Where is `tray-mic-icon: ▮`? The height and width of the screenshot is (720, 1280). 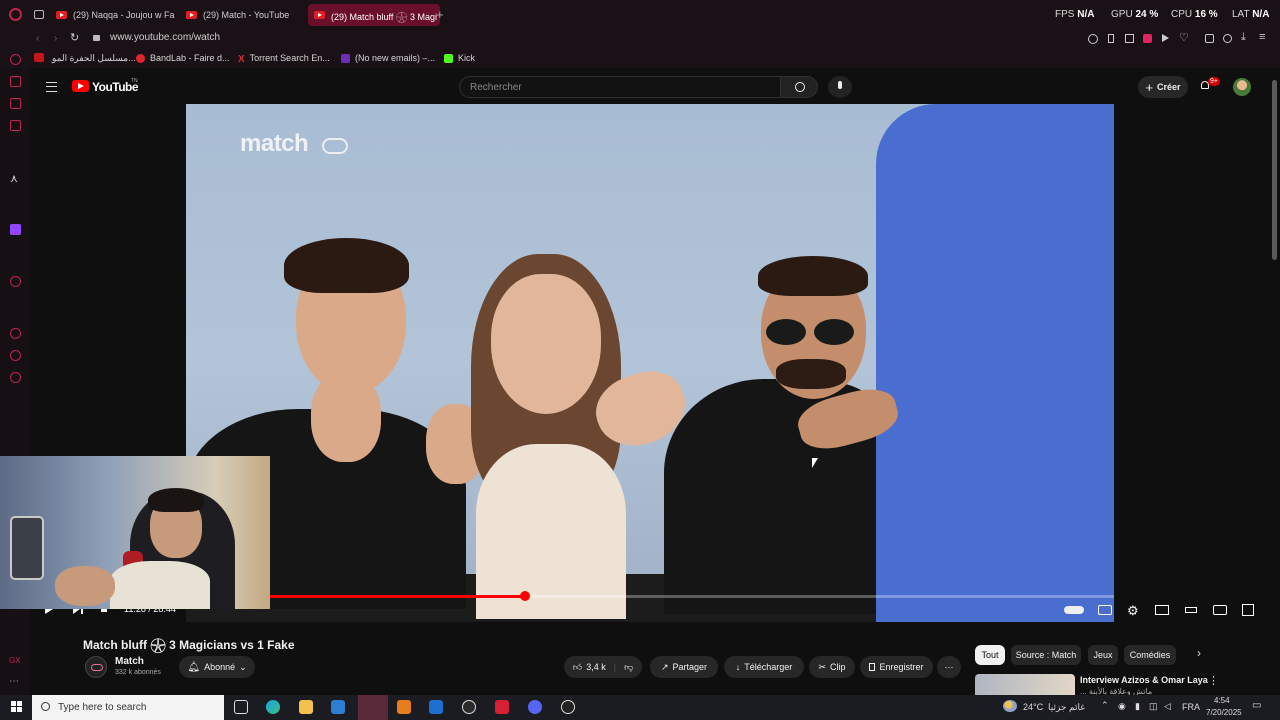
tray-mic-icon: ▮ is located at coordinates (1137, 706).